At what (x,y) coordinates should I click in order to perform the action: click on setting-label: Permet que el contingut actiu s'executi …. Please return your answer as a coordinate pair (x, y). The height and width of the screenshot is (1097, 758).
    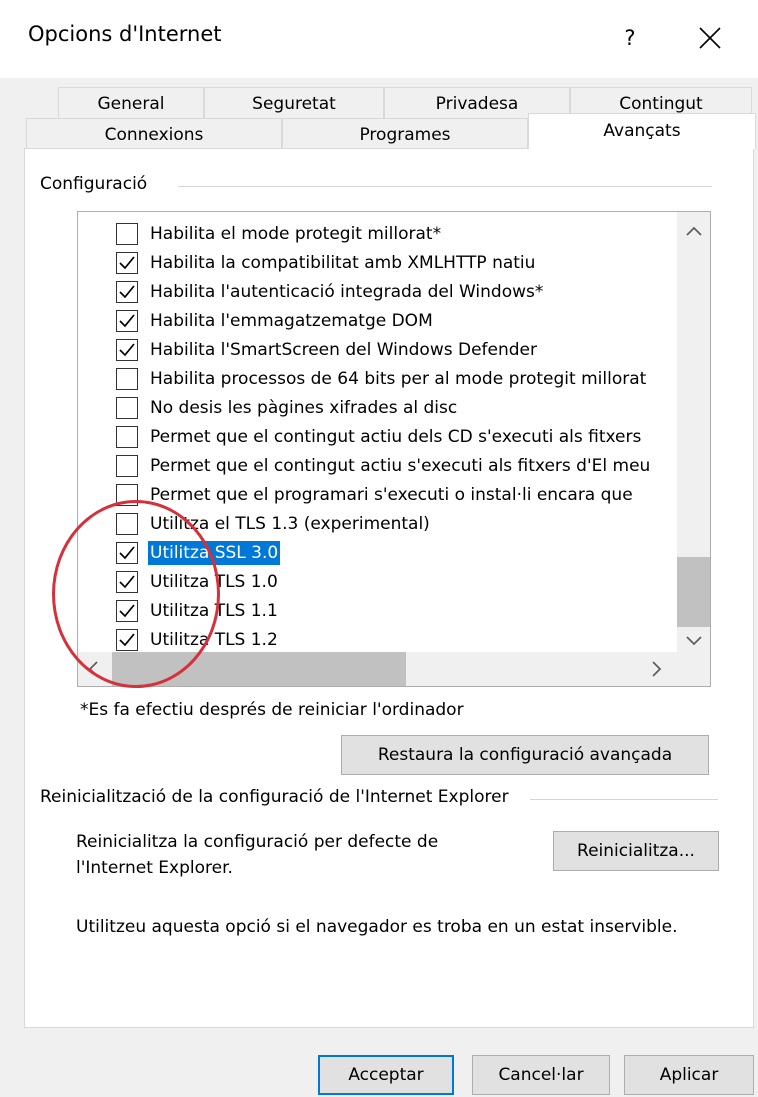
    Looking at the image, I should click on (400, 466).